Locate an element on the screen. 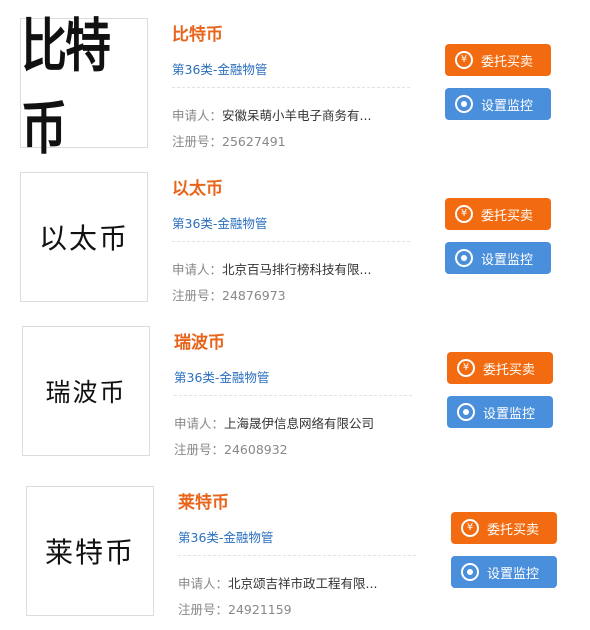  reg-no-row: 注册号：24921159 is located at coordinates (235, 608).